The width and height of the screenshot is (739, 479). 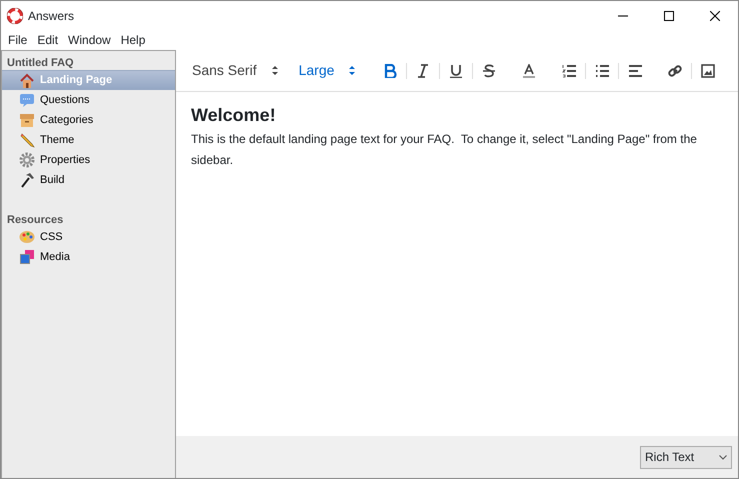 What do you see at coordinates (27, 237) in the screenshot?
I see `palette-icon` at bounding box center [27, 237].